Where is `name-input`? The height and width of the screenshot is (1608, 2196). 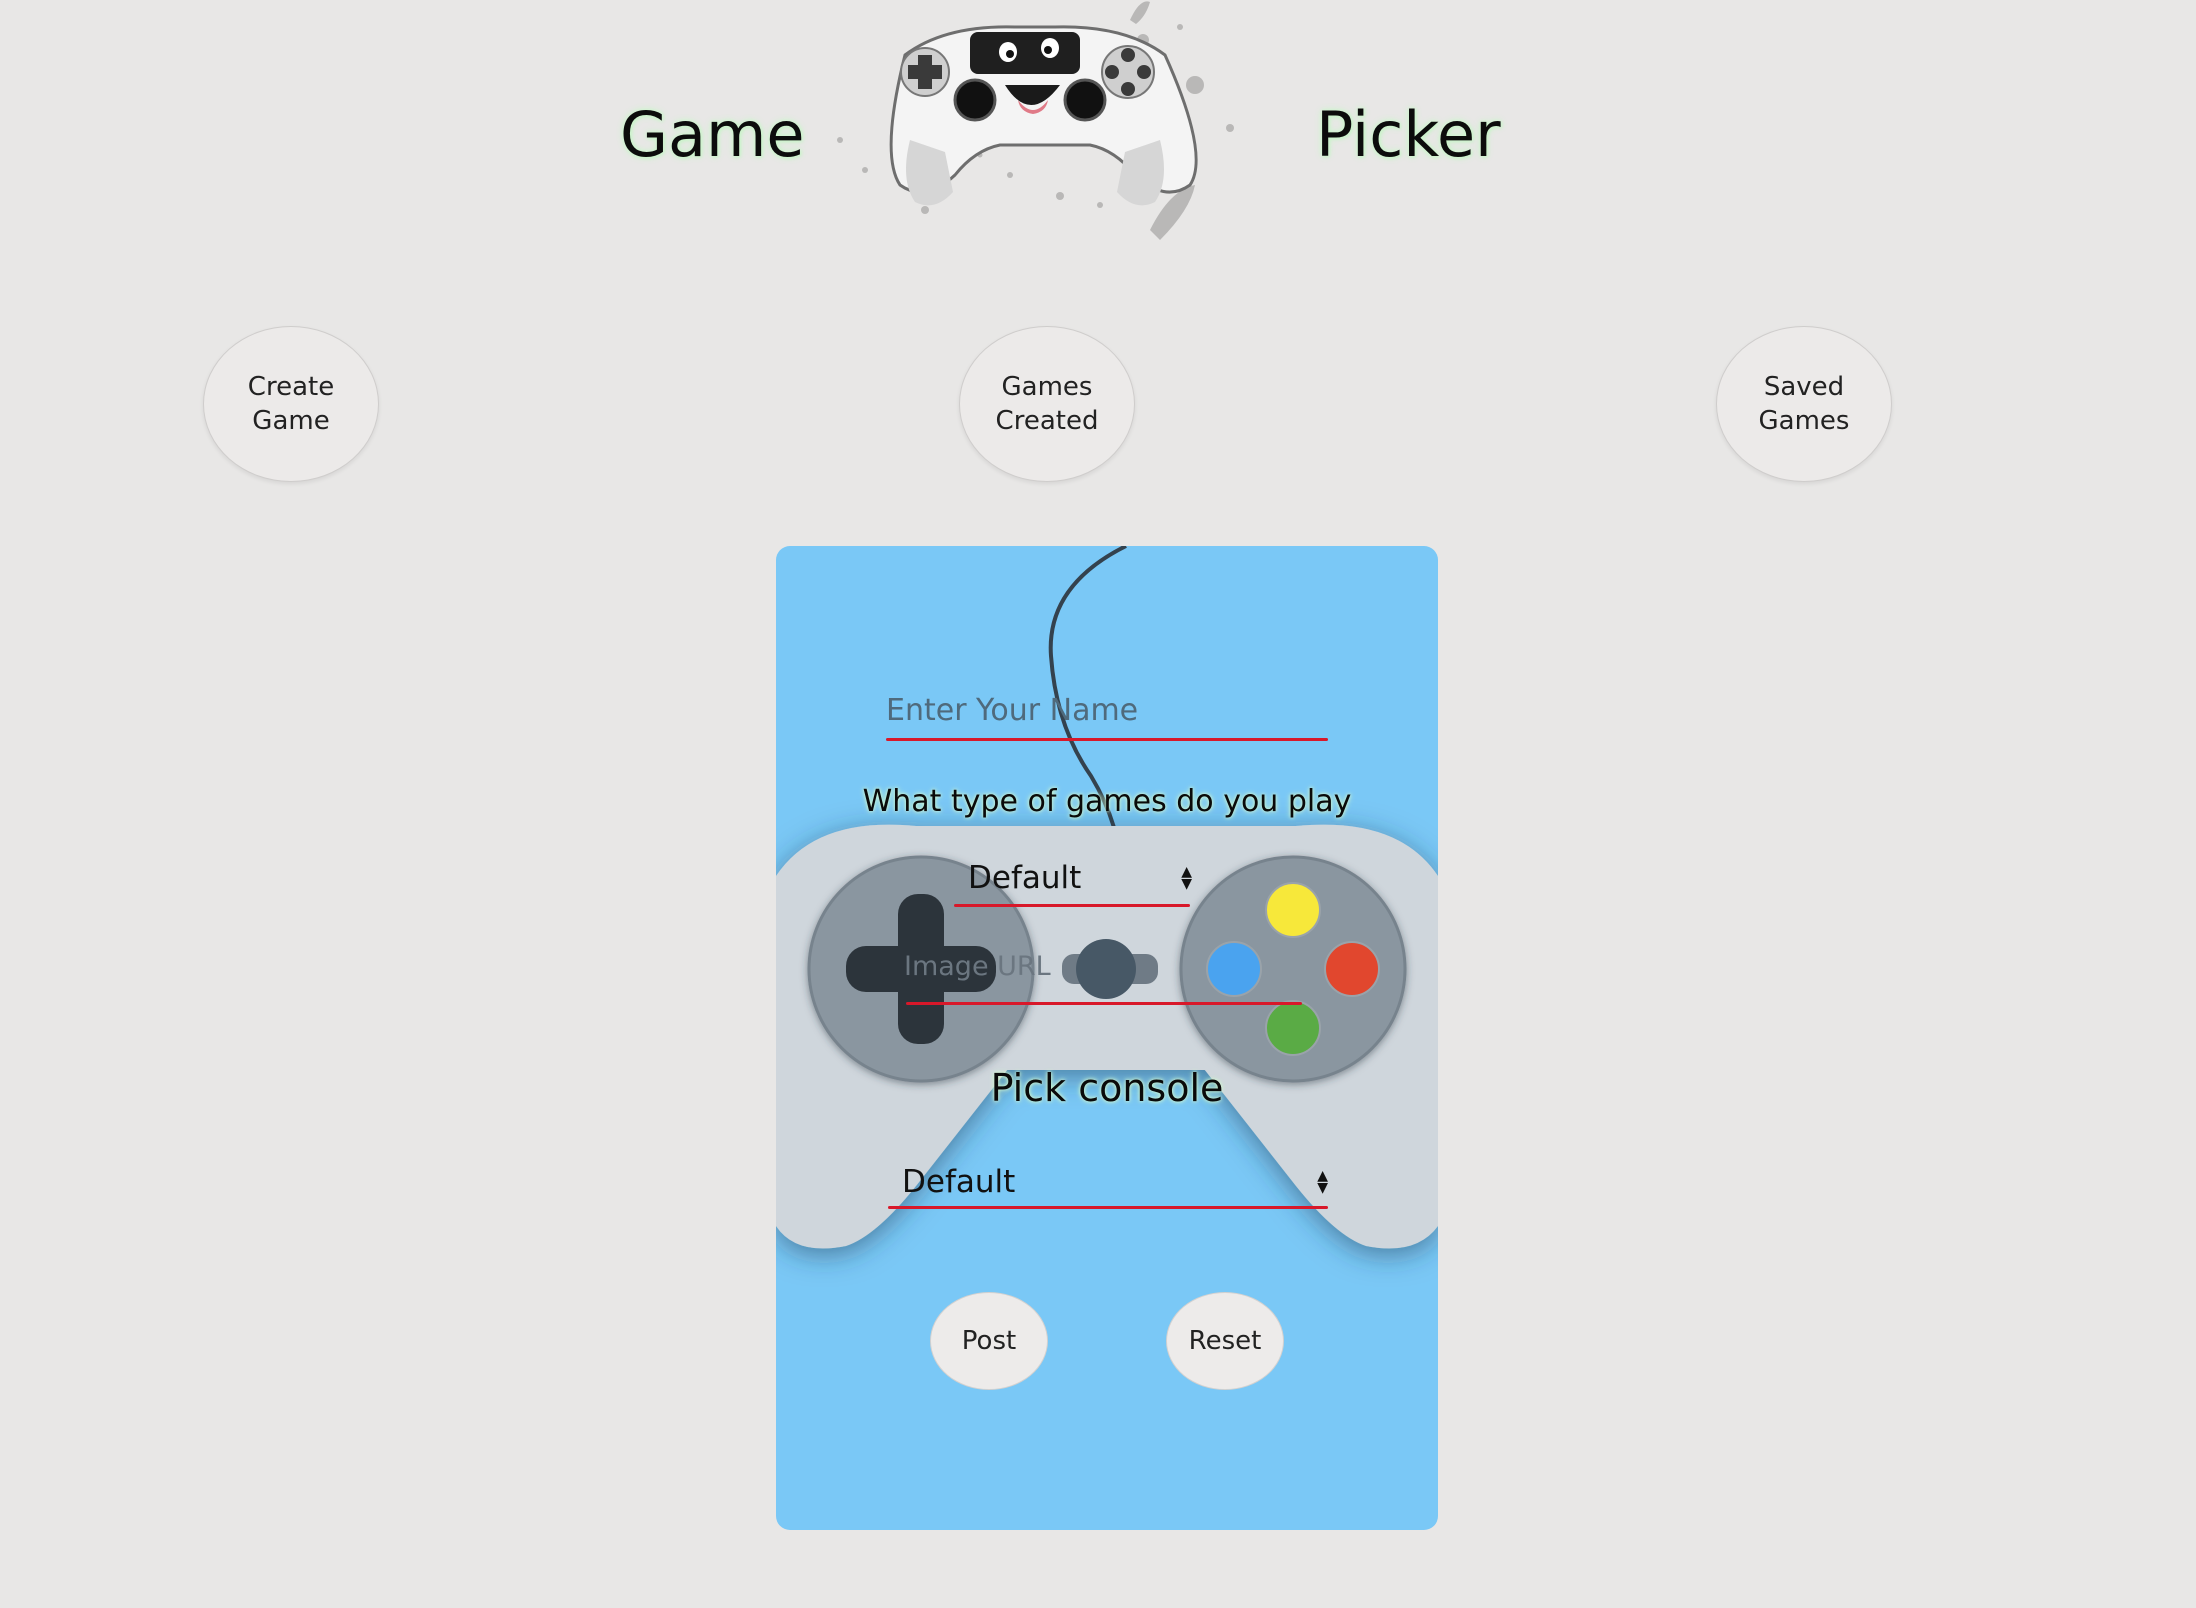 name-input is located at coordinates (1106, 710).